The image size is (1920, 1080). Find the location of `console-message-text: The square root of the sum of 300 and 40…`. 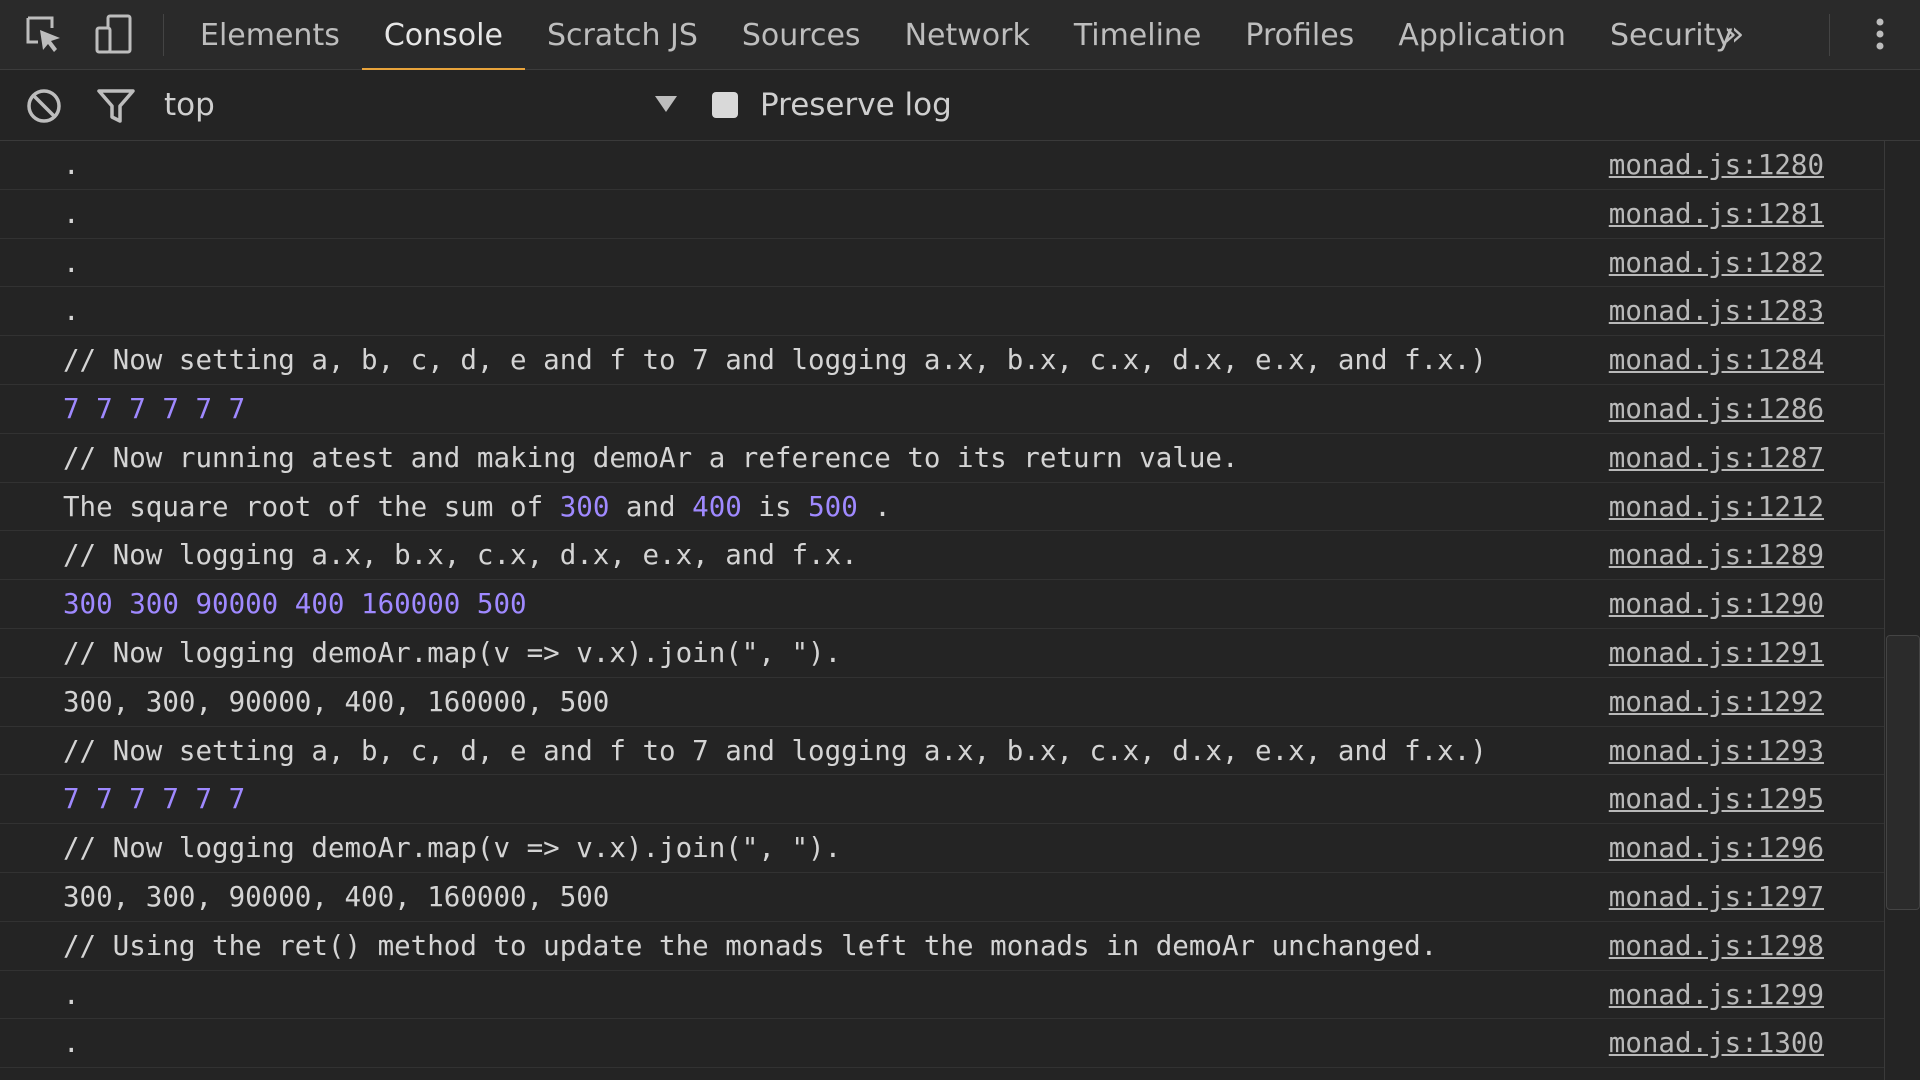

console-message-text: The square root of the sum of 300 and 40… is located at coordinates (477, 507).